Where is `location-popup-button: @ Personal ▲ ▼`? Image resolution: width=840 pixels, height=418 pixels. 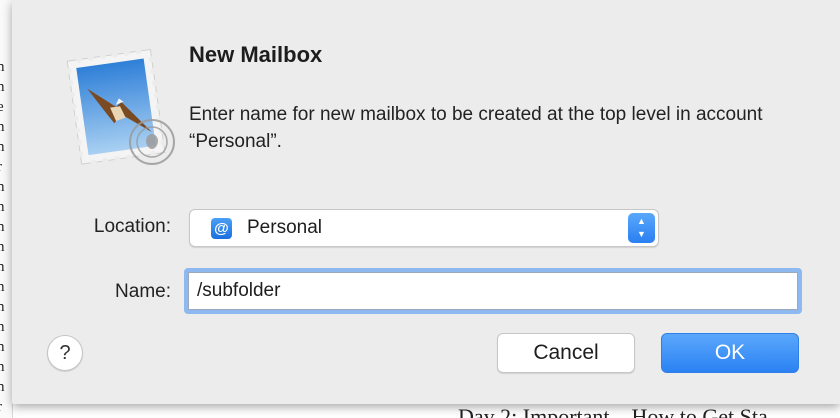 location-popup-button: @ Personal ▲ ▼ is located at coordinates (424, 228).